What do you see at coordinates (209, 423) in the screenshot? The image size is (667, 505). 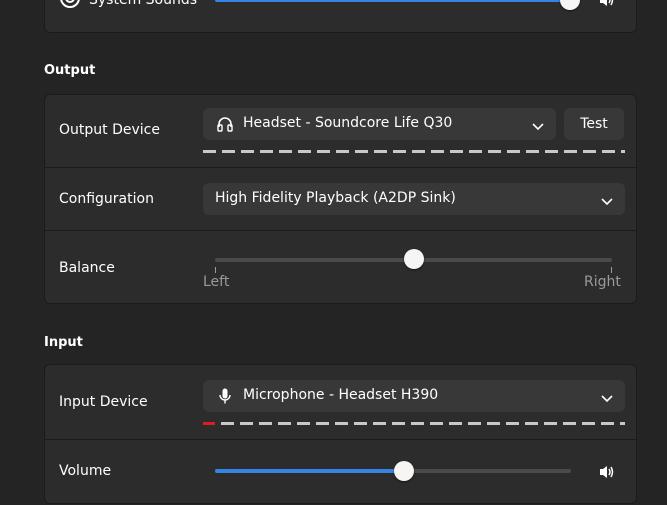 I see `input-level-active` at bounding box center [209, 423].